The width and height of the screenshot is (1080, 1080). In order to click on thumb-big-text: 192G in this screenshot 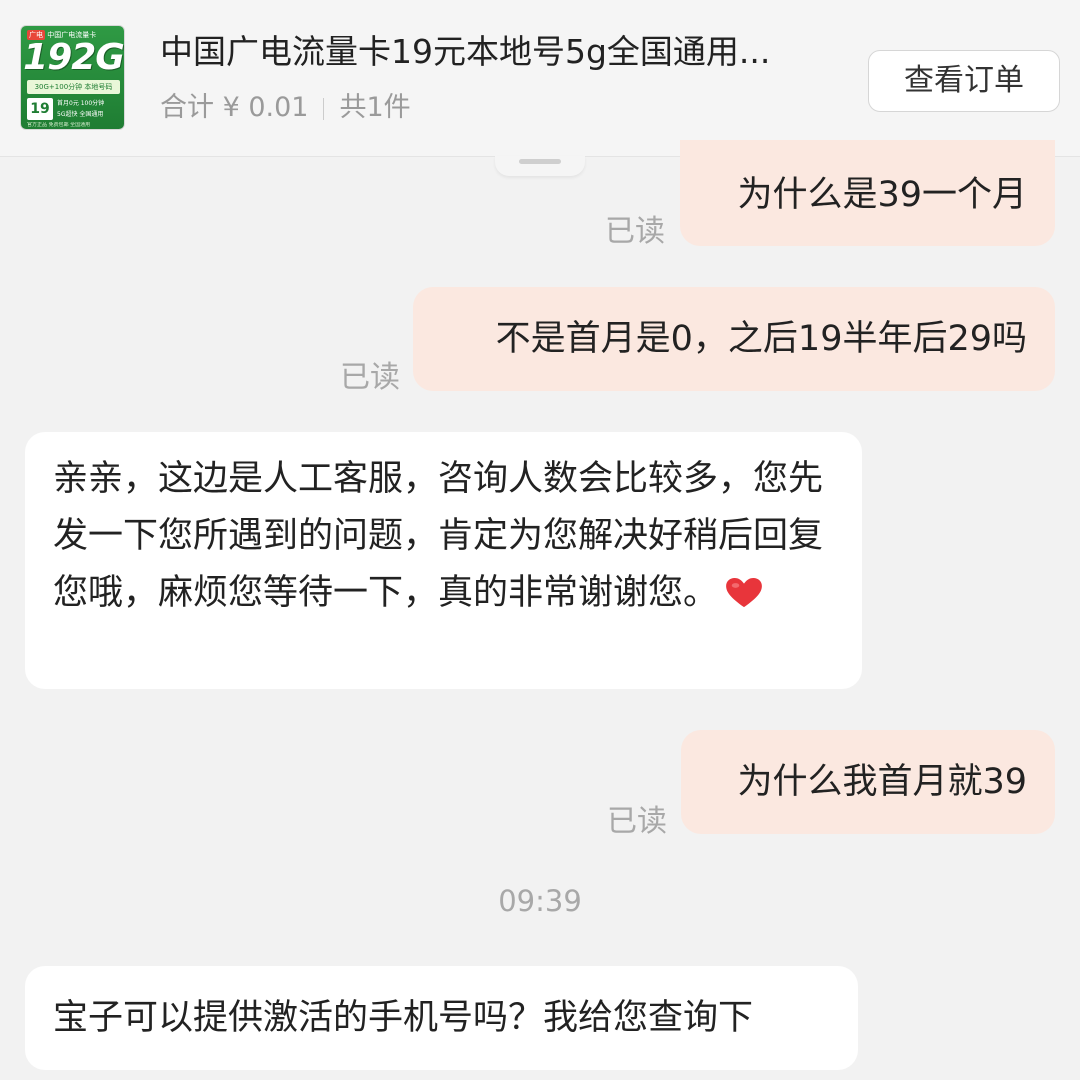, I will do `click(73, 57)`.